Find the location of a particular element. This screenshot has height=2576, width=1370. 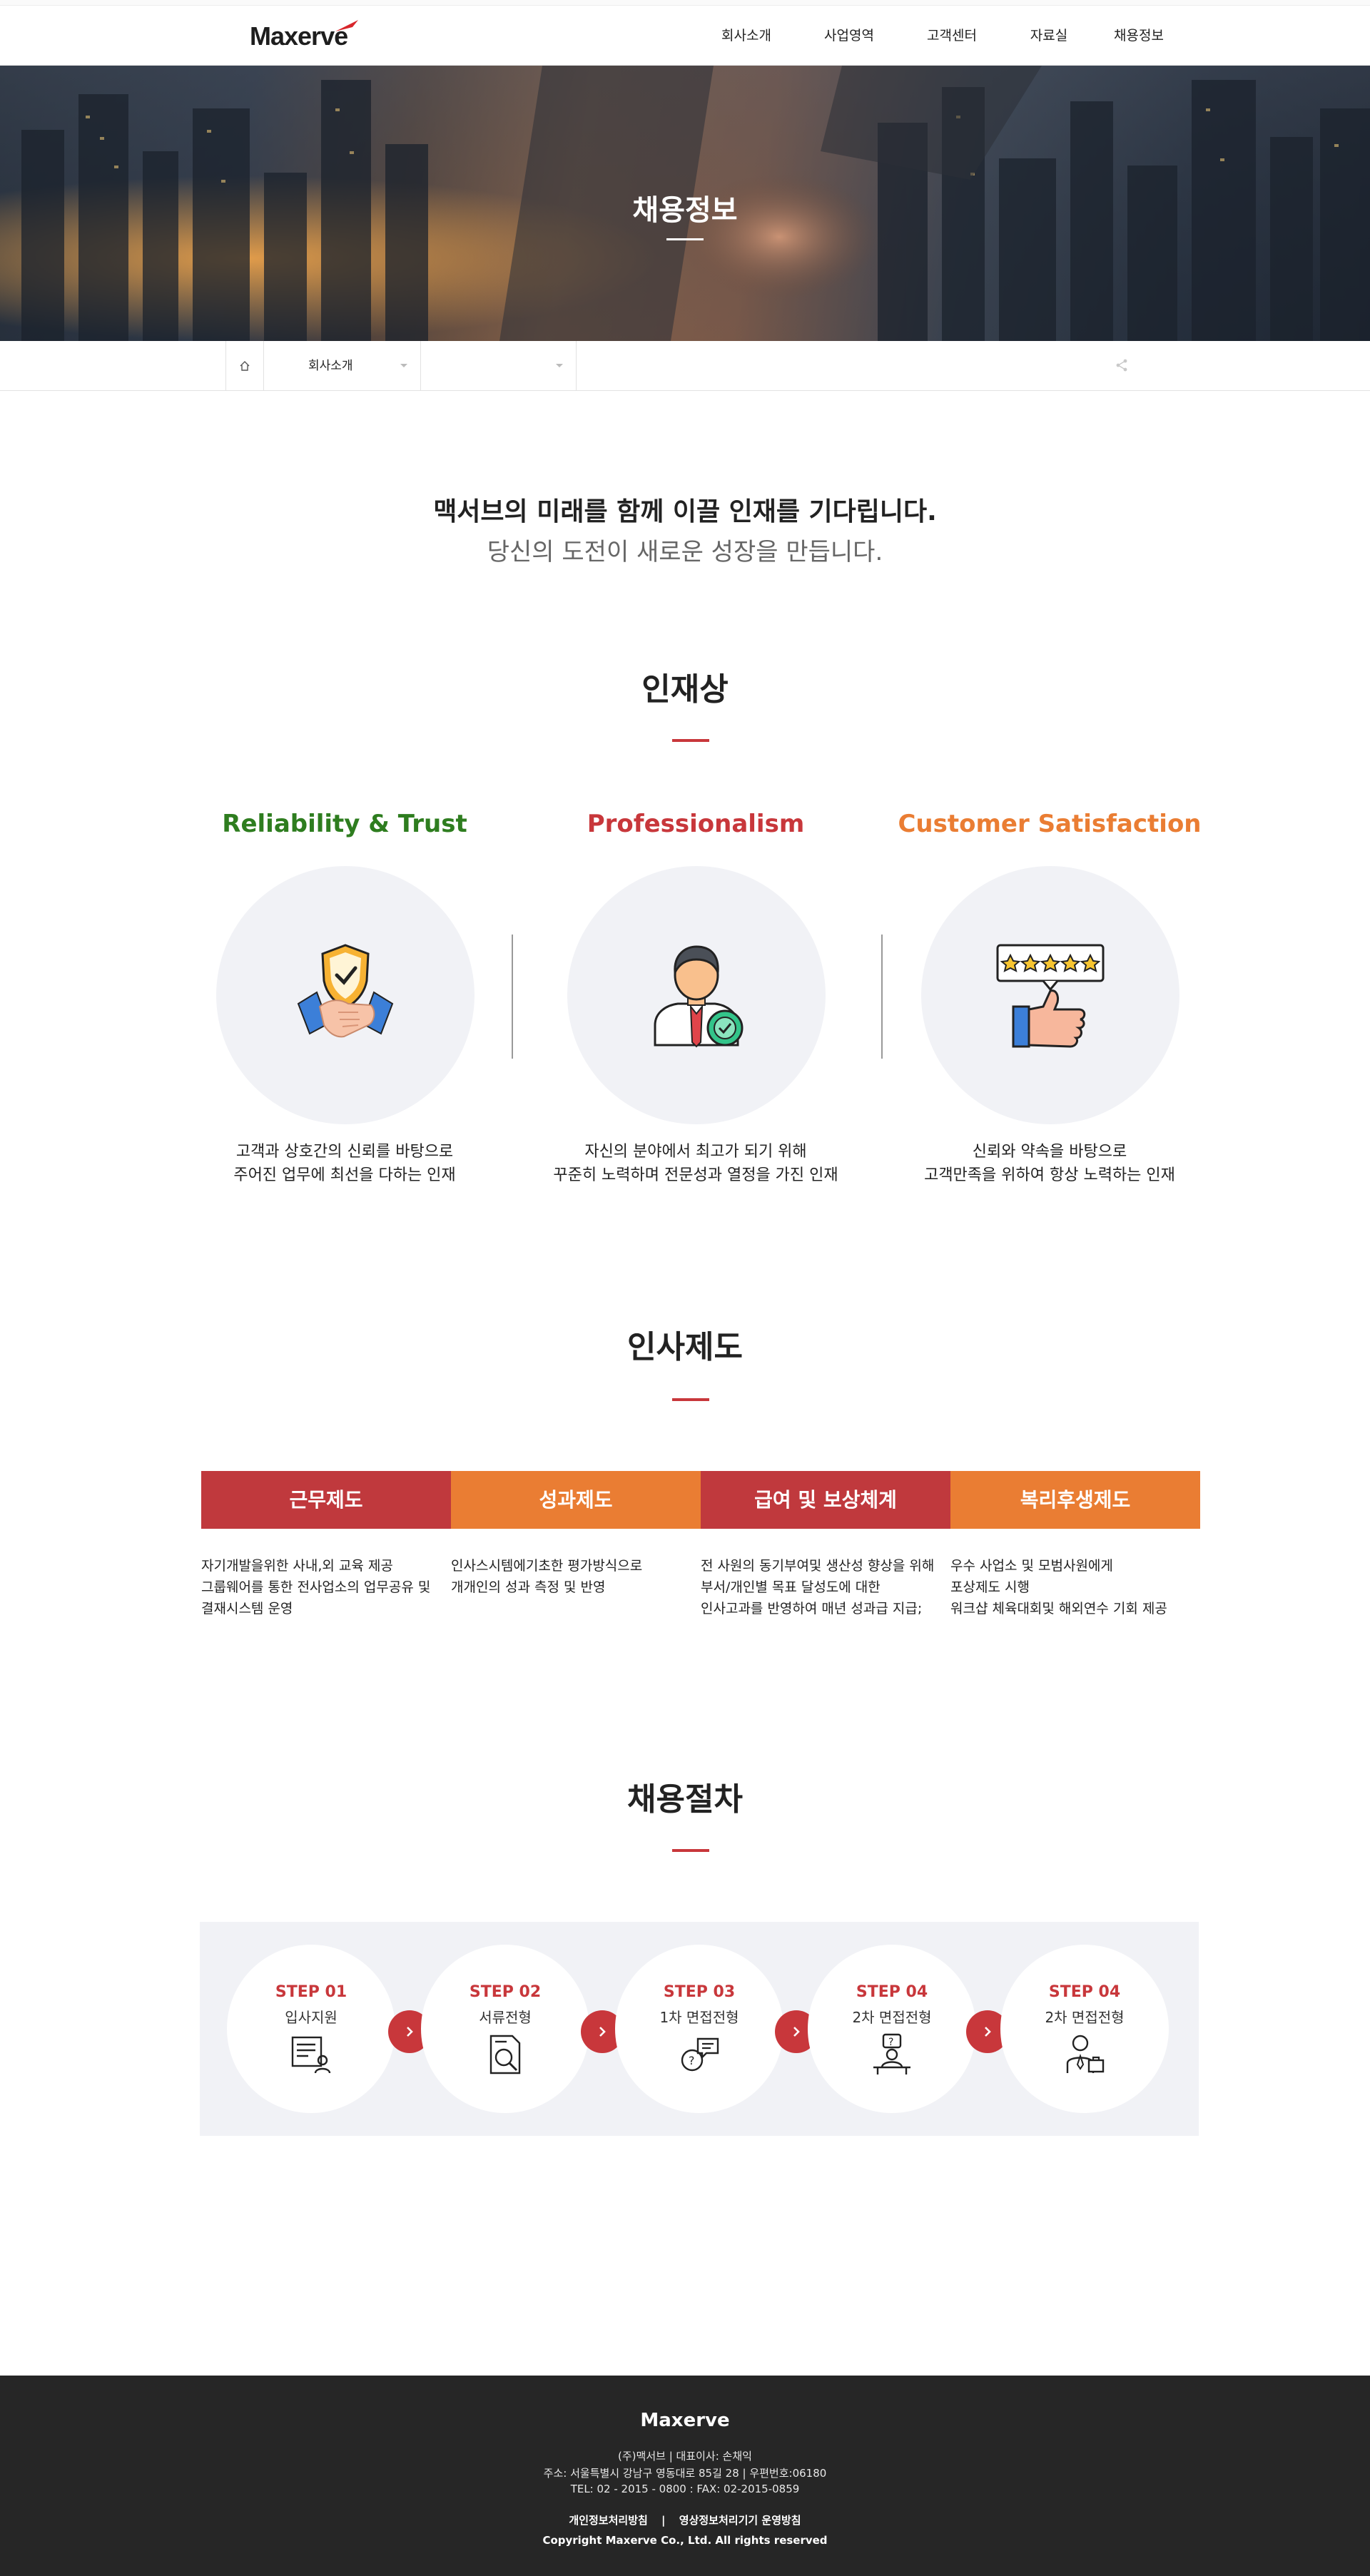

home-icon is located at coordinates (245, 366).